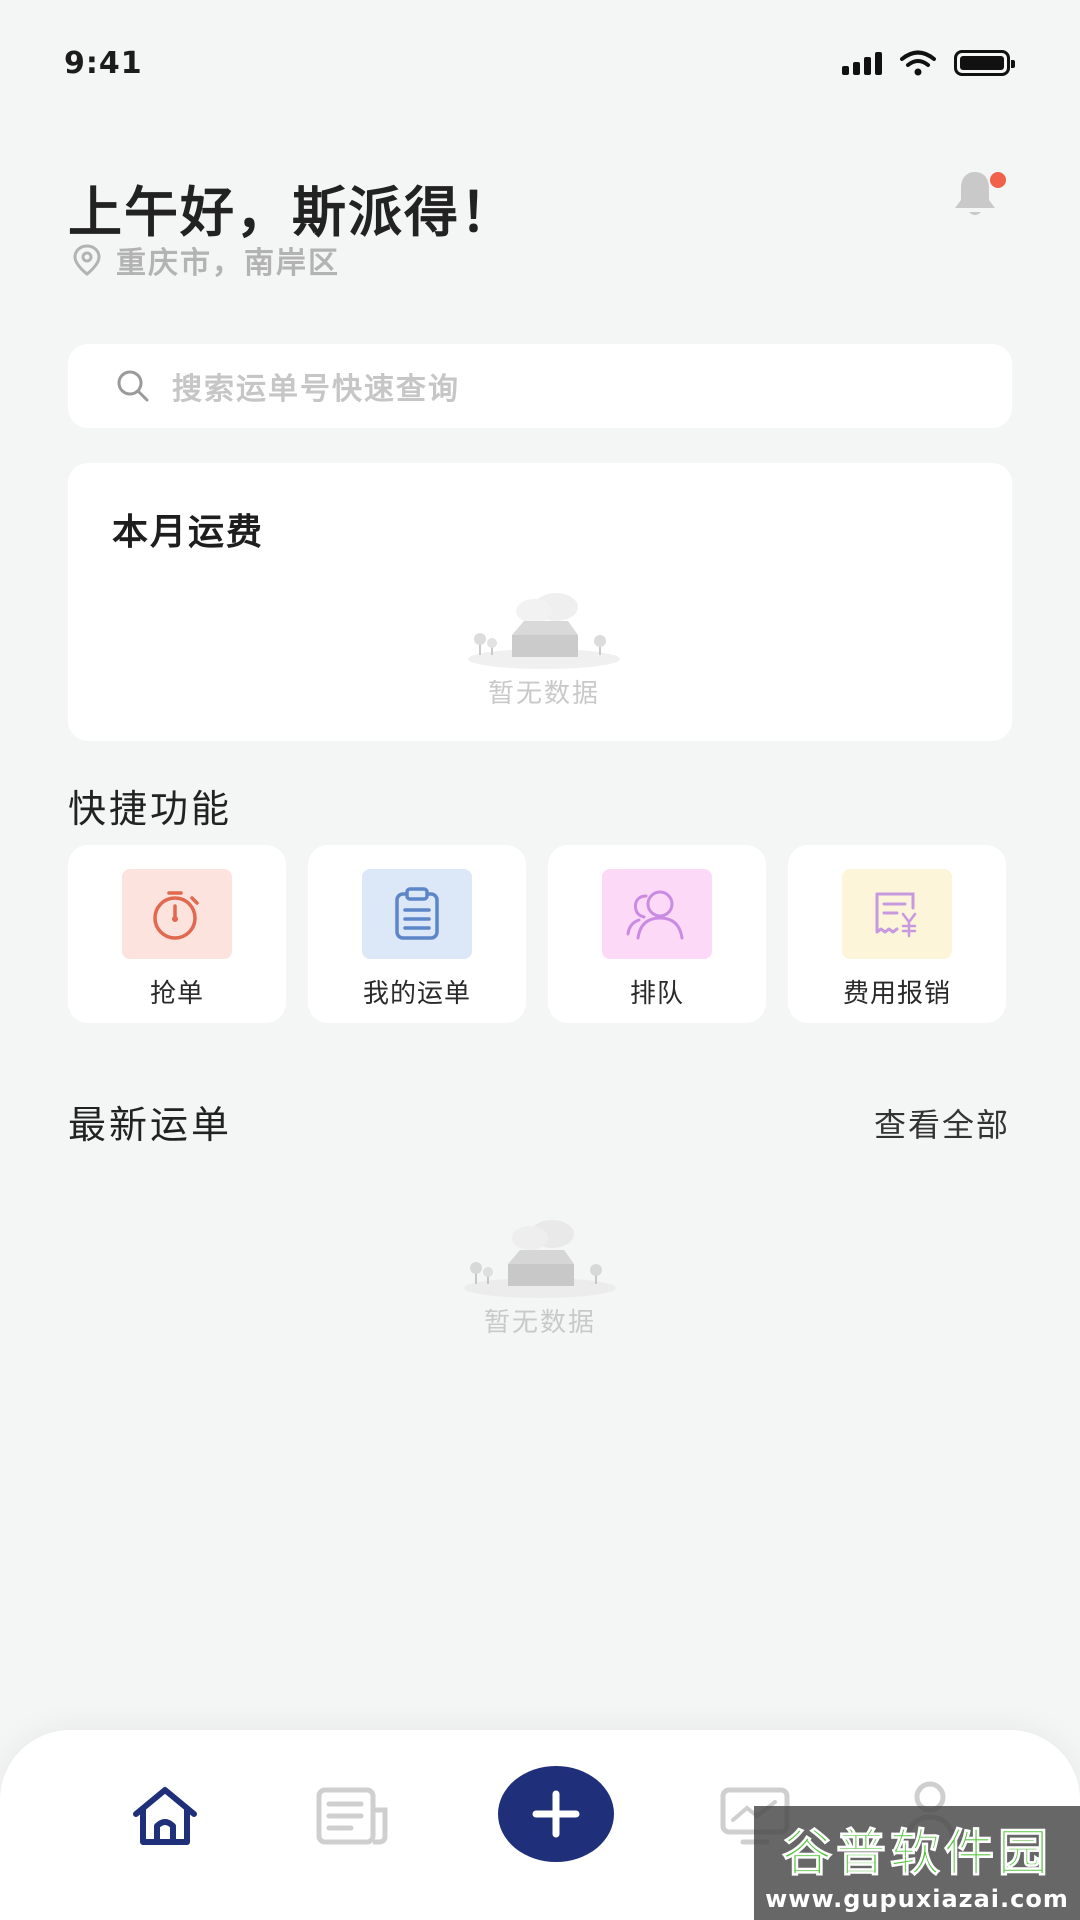  I want to click on status-time: 9:41, so click(103, 63).